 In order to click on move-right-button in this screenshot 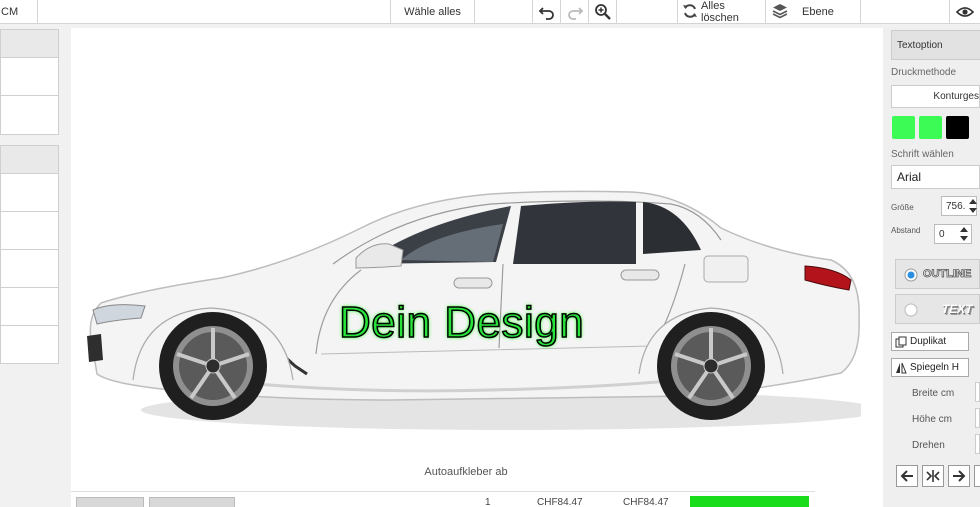, I will do `click(959, 476)`.